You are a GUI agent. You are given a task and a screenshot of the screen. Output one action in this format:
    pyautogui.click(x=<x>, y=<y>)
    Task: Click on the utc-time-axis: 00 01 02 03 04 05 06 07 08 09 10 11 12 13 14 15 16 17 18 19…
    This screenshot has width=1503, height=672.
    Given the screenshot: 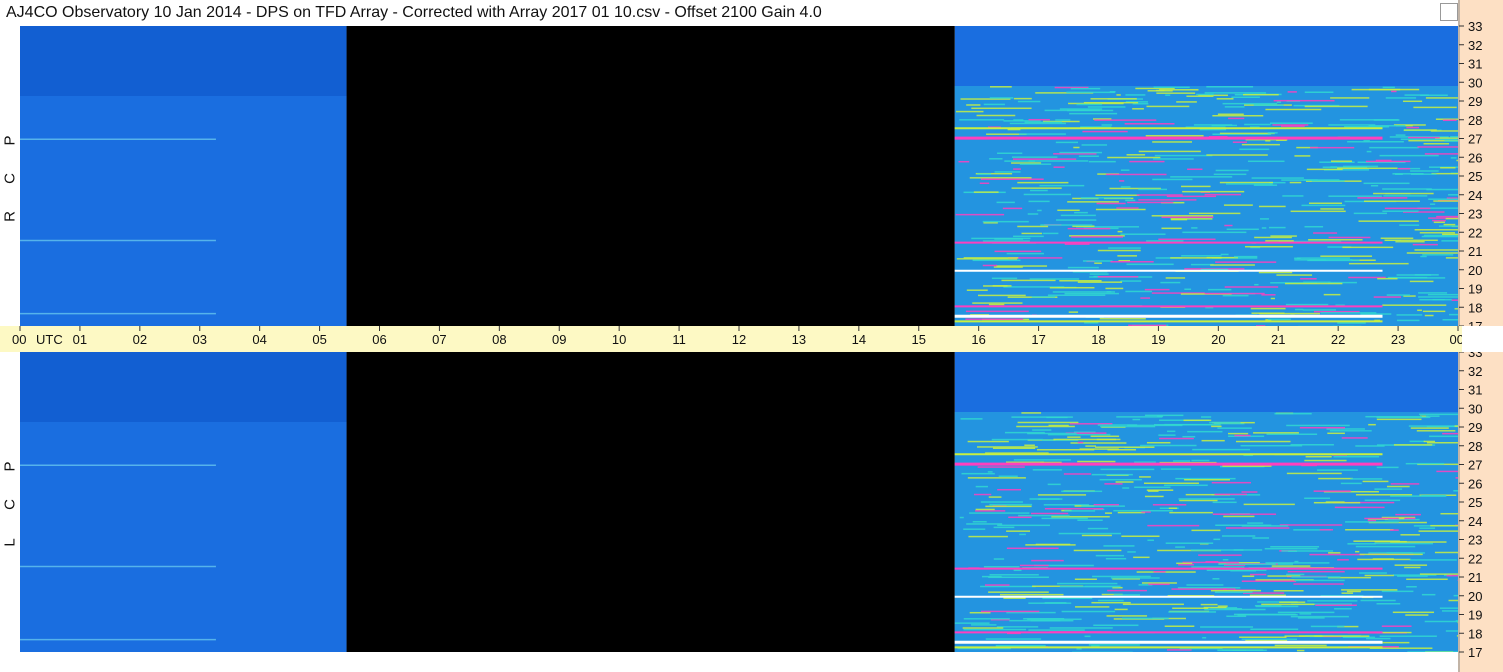 What is the action you would take?
    pyautogui.click(x=731, y=339)
    